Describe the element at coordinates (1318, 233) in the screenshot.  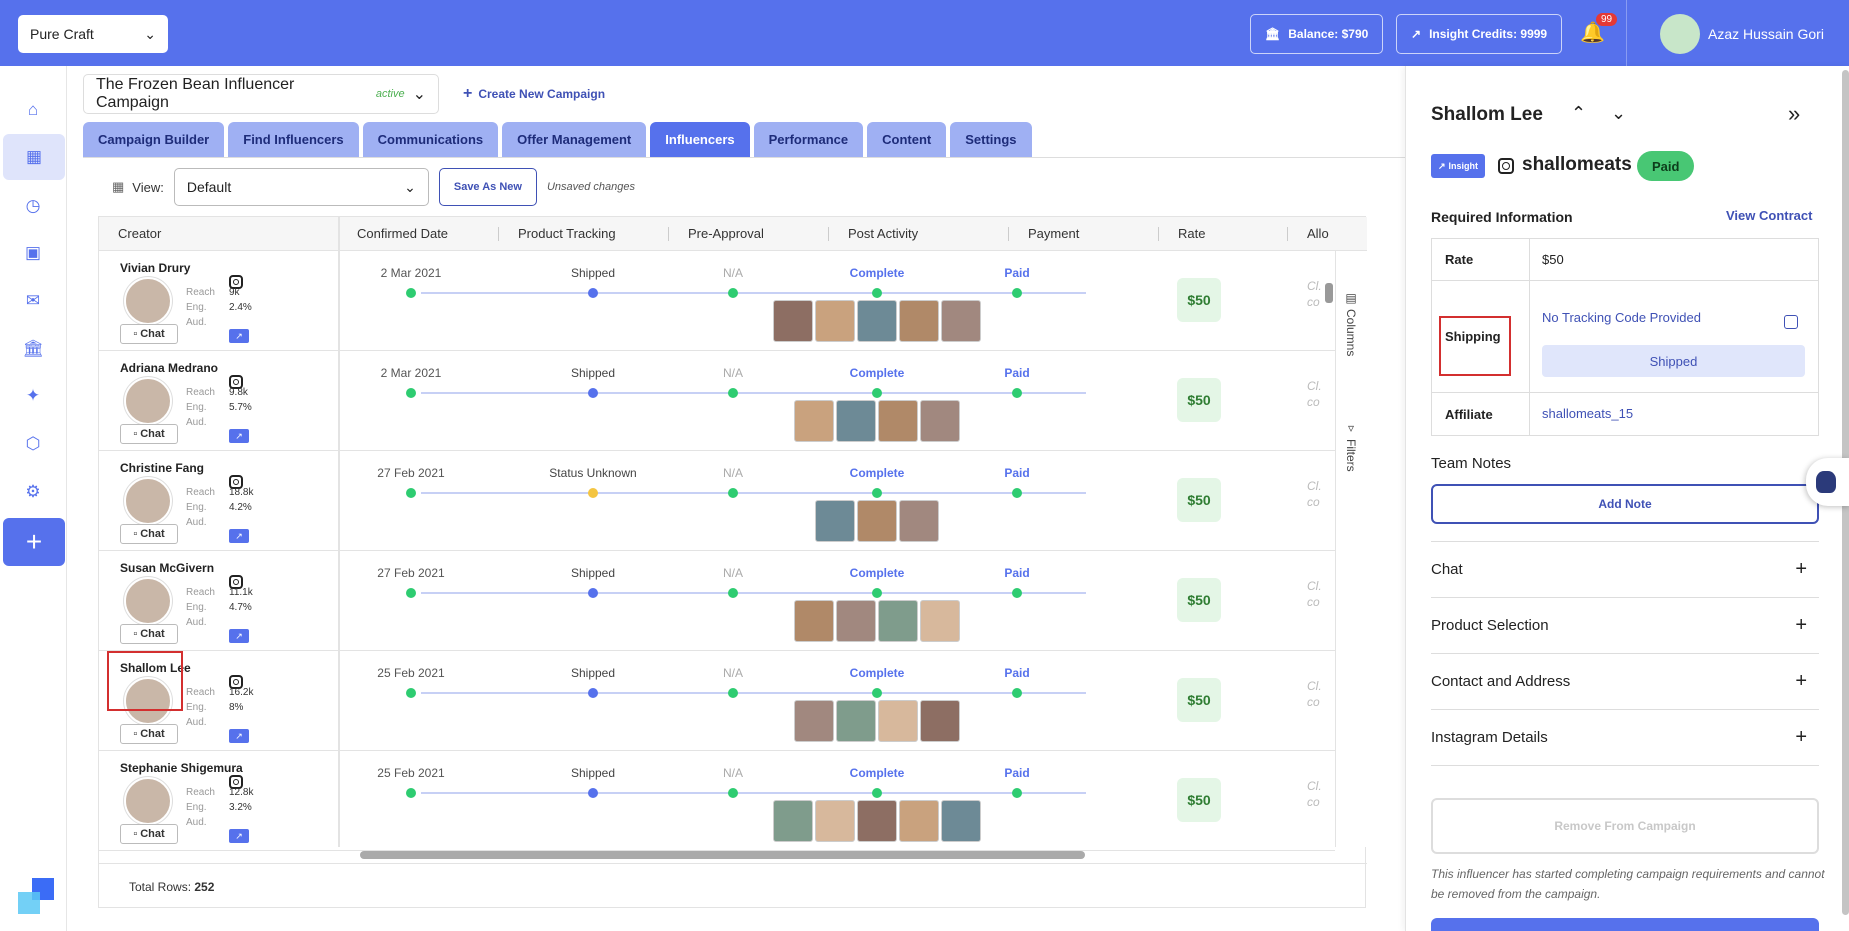
I see `col-allow: Allo` at that location.